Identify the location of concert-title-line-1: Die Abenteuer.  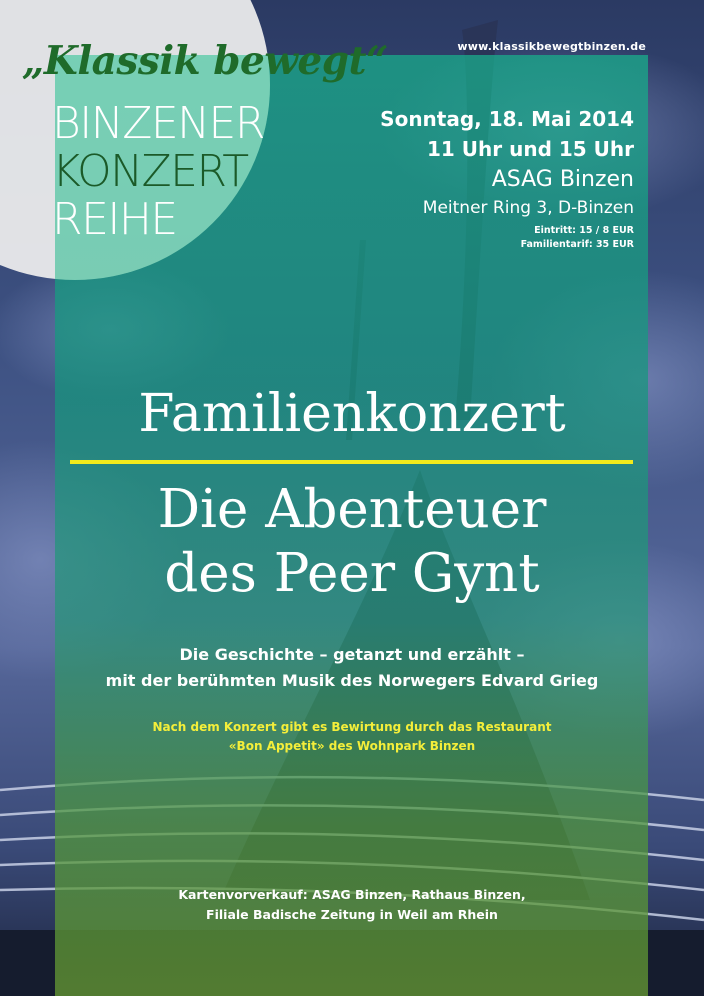
(352, 509).